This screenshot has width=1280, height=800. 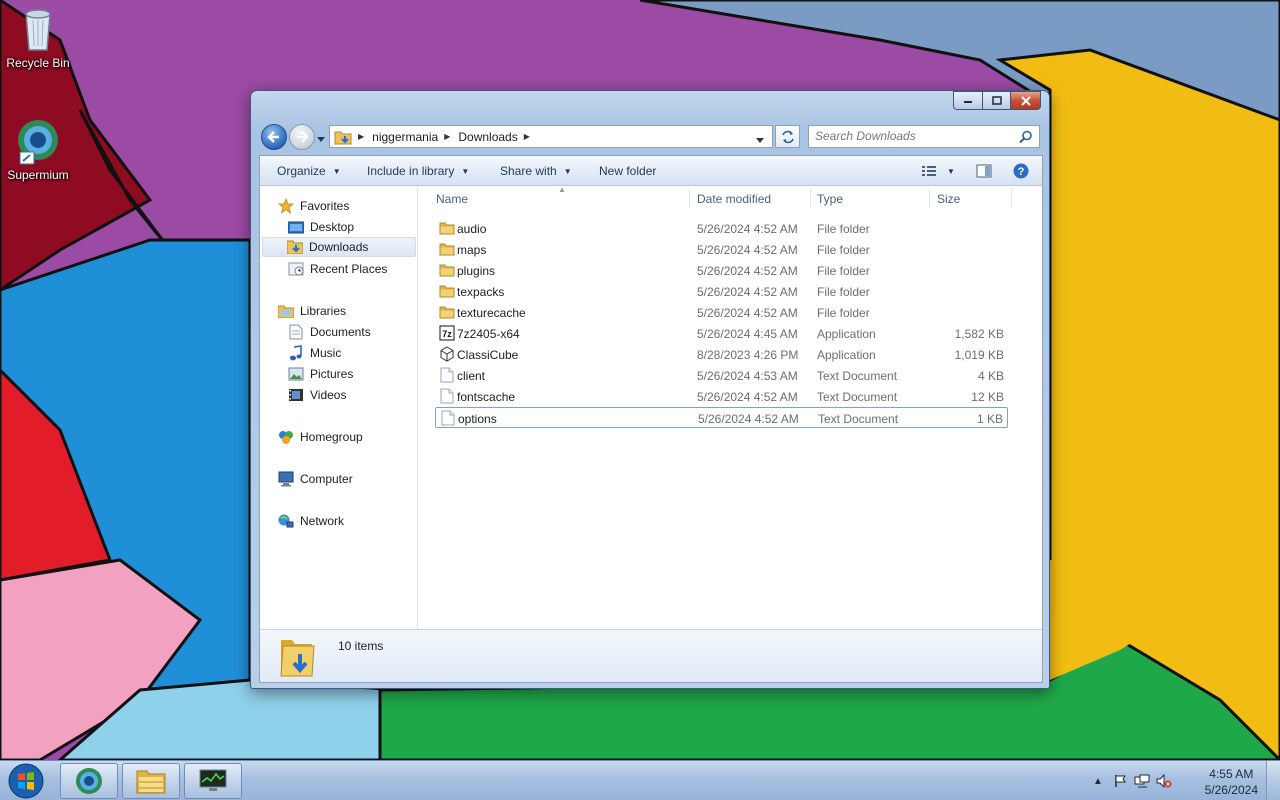 I want to click on clock: 4:55 AM 5/26/2024, so click(x=1231, y=782).